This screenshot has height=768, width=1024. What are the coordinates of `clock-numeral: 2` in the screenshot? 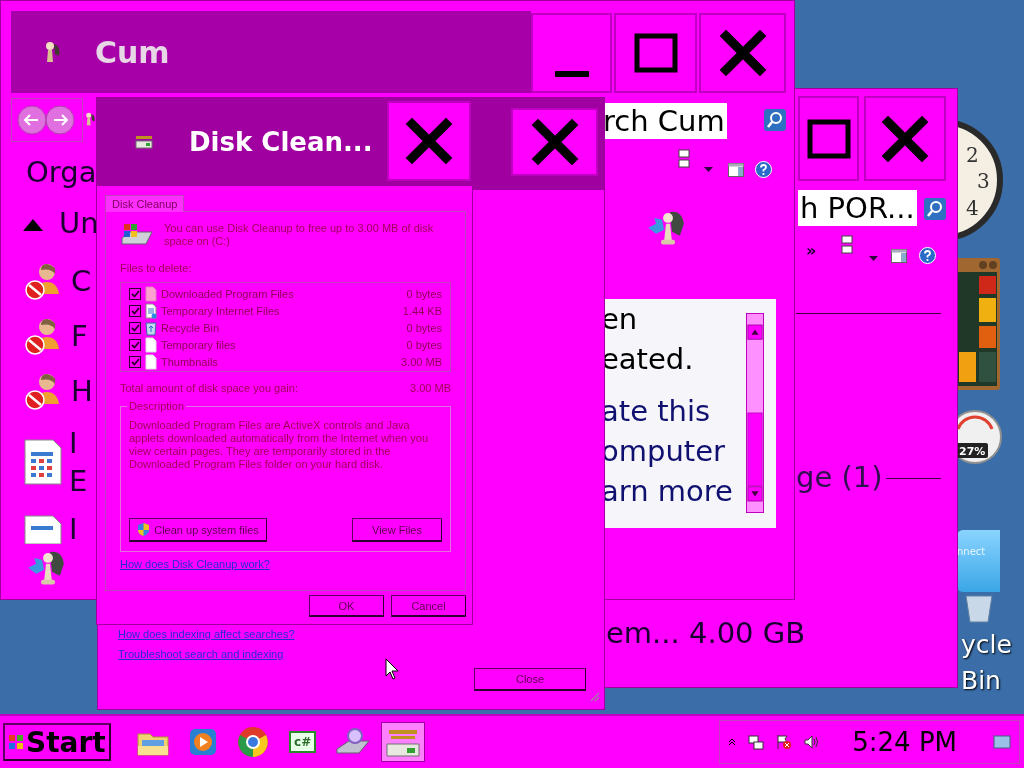 It's located at (972, 155).